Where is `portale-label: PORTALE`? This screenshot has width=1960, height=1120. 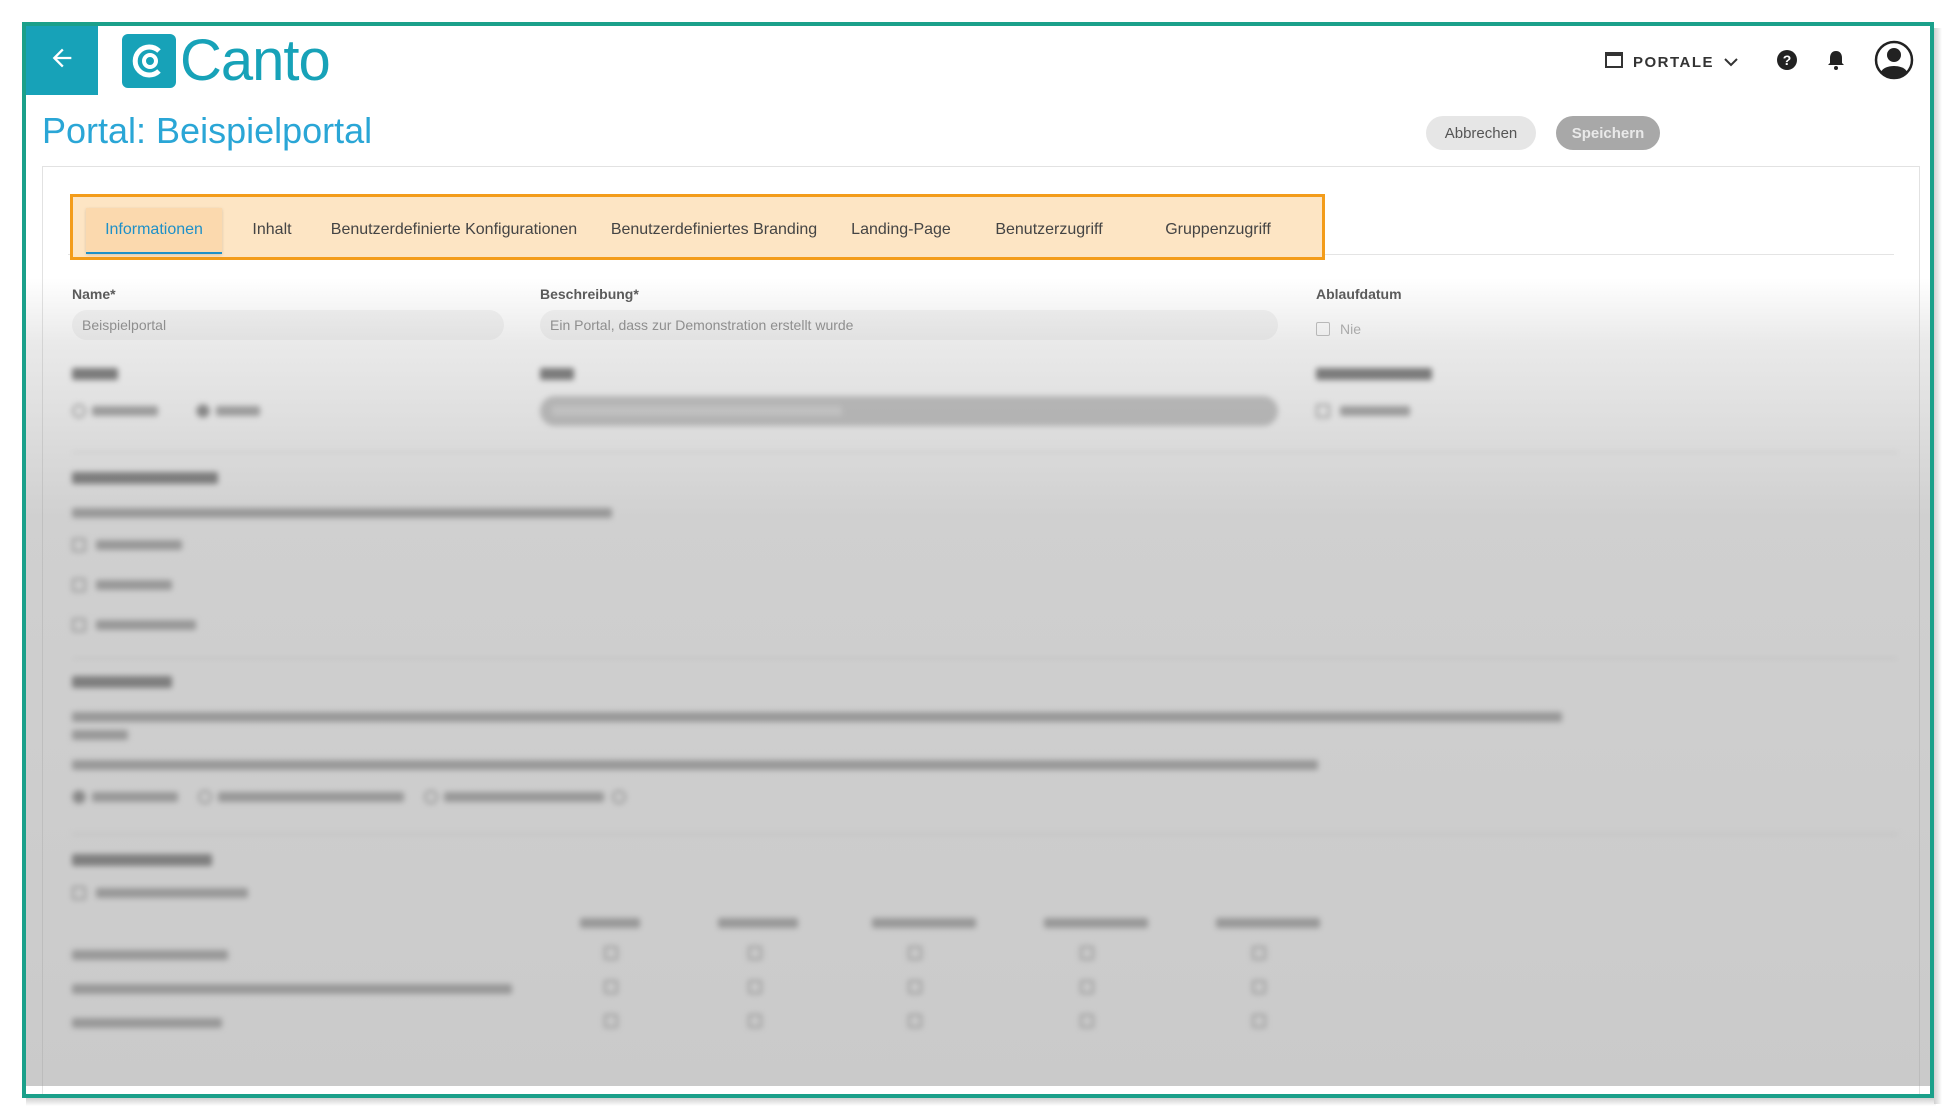
portale-label: PORTALE is located at coordinates (1673, 62).